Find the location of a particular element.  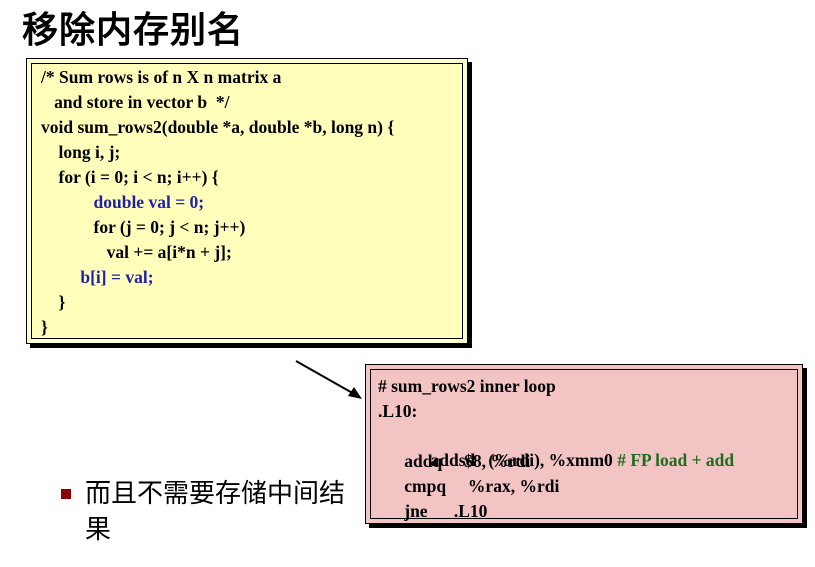

code-line-8: val += a[i*n + j]; is located at coordinates (136, 252).